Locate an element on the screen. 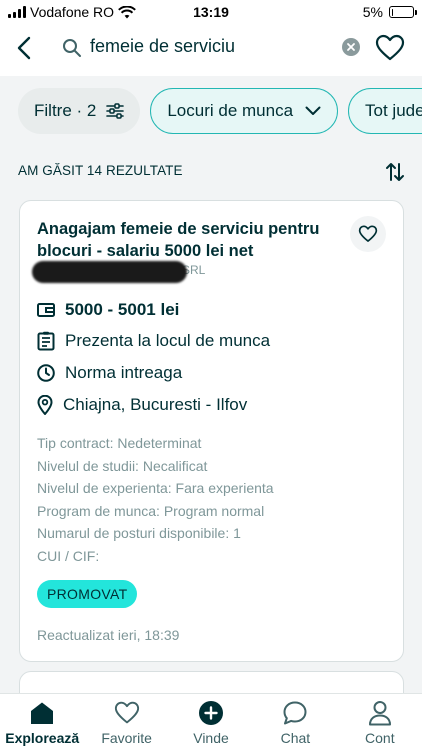 The height and width of the screenshot is (750, 422). battery-fill is located at coordinates (392, 12).